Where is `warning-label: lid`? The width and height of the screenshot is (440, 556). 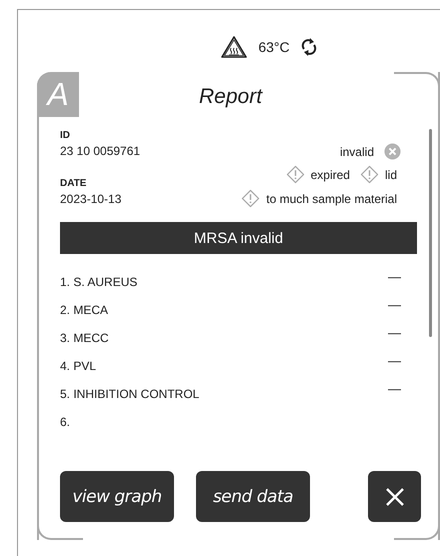
warning-label: lid is located at coordinates (390, 175).